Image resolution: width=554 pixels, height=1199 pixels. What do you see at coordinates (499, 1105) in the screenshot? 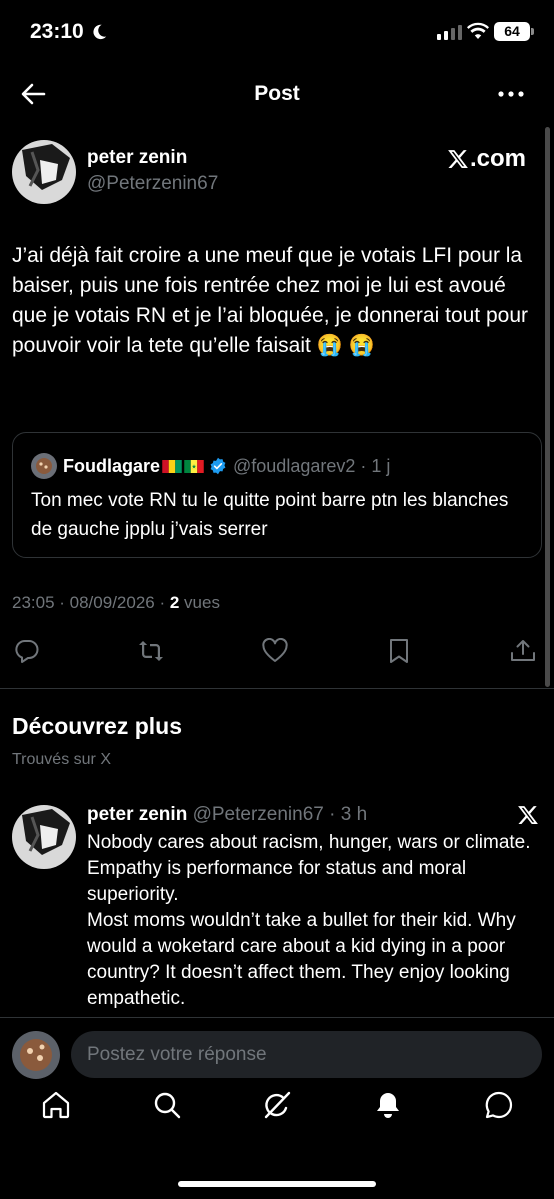
I see `messages-icon` at bounding box center [499, 1105].